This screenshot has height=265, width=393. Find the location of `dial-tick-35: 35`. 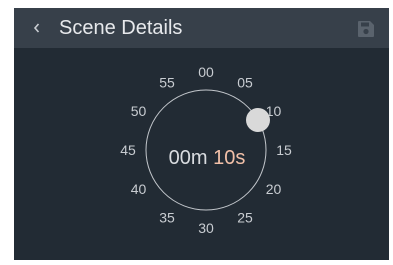

dial-tick-35: 35 is located at coordinates (167, 218).